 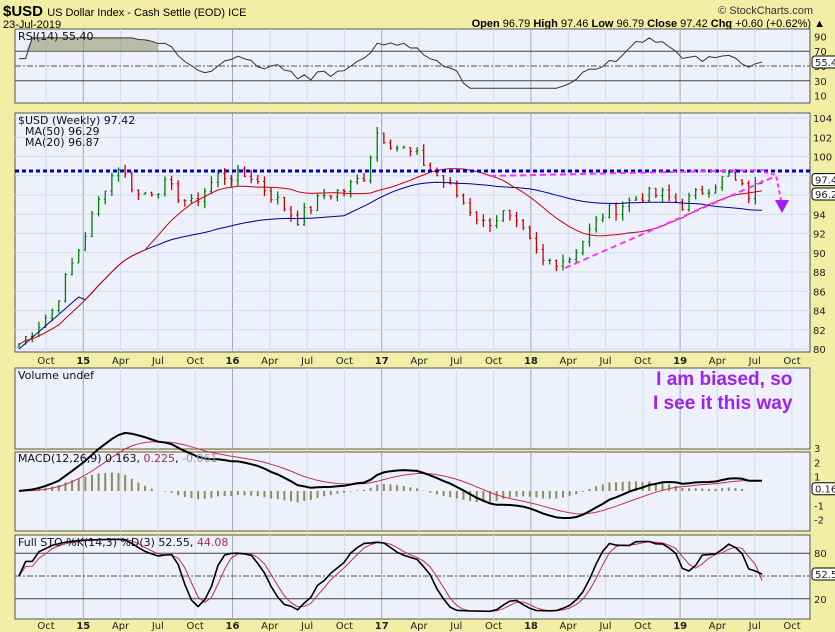 I want to click on rsi-legend: RSI(14) 55.40, so click(x=55, y=36).